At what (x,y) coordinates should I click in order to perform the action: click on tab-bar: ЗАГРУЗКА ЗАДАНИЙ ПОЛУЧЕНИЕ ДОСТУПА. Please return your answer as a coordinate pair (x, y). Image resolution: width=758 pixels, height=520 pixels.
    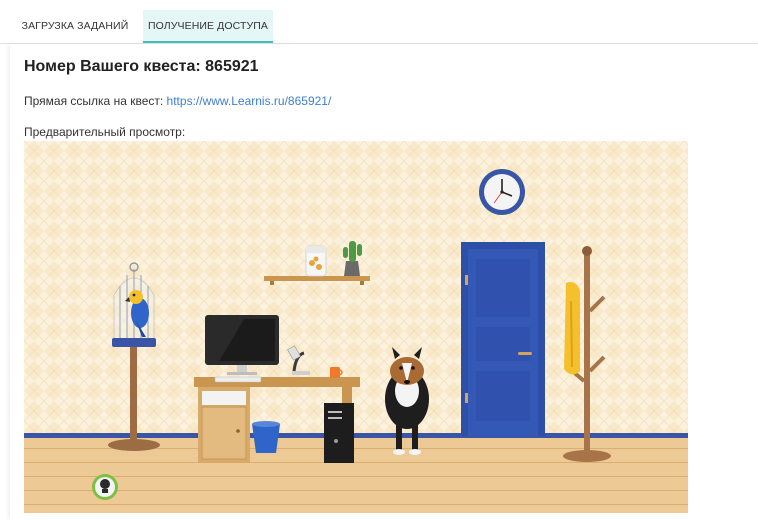
    Looking at the image, I should click on (379, 22).